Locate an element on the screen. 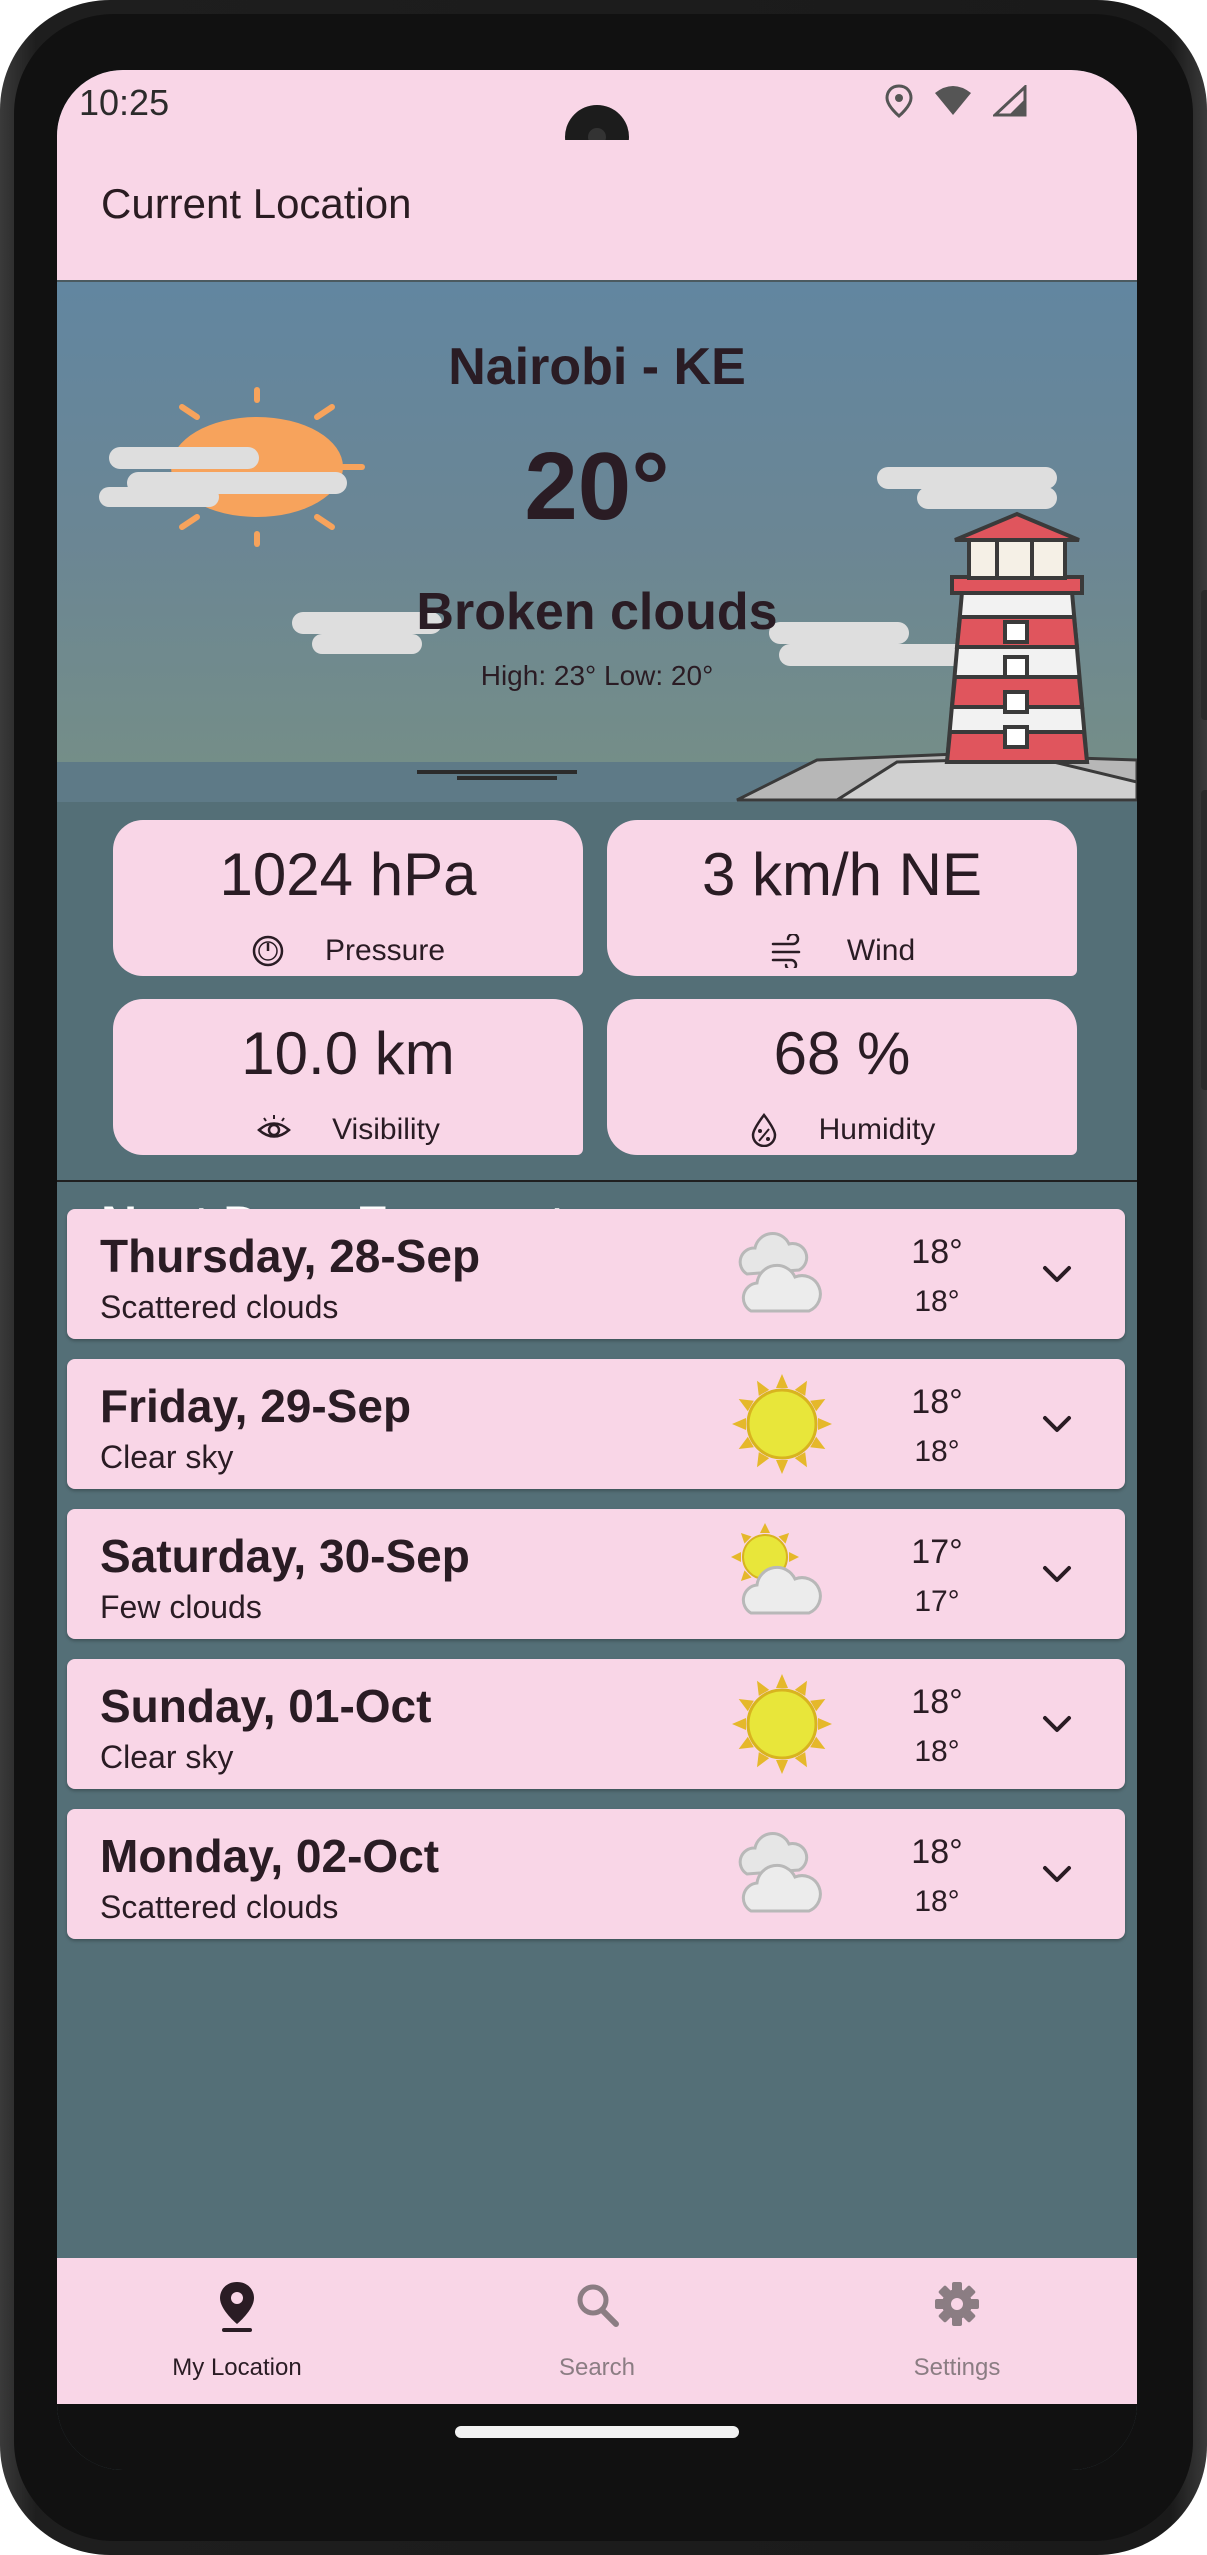 The image size is (1207, 2555). forecast-day: Saturday, 30-Sep is located at coordinates (285, 1556).